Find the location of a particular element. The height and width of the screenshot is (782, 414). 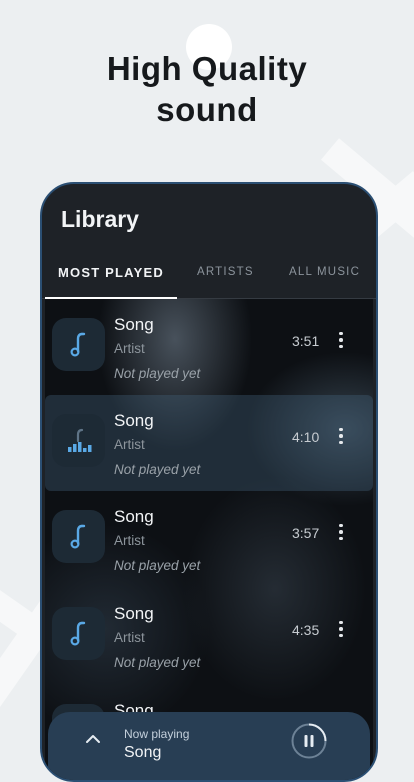

song-duration: 3:57 is located at coordinates (306, 533).